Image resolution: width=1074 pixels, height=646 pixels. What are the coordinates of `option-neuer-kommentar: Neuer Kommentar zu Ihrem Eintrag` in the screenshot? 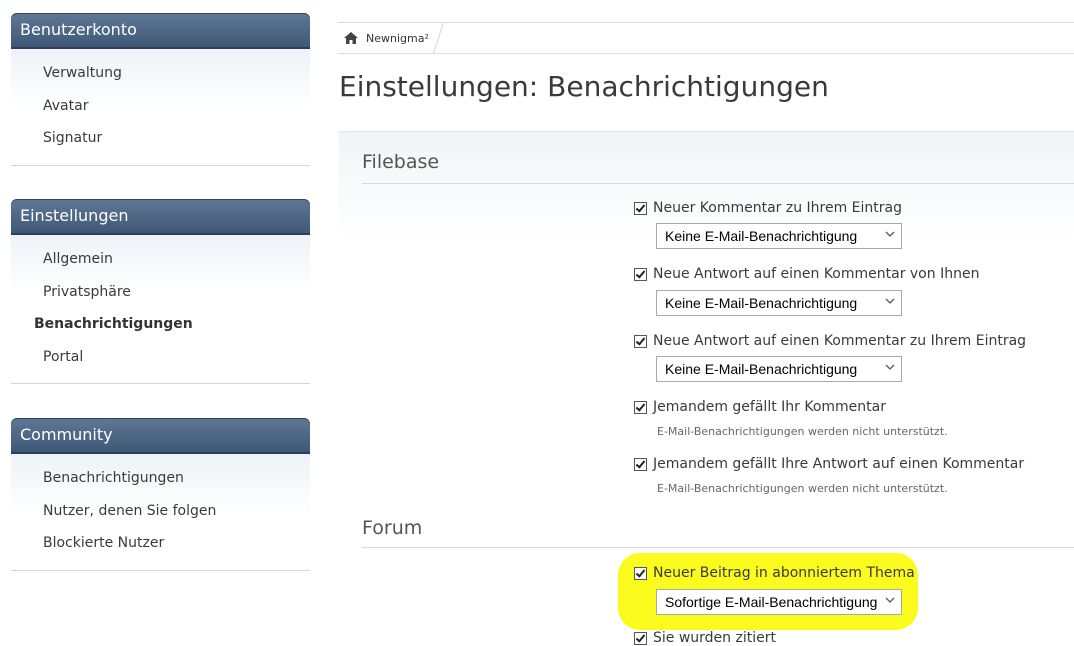 It's located at (768, 208).